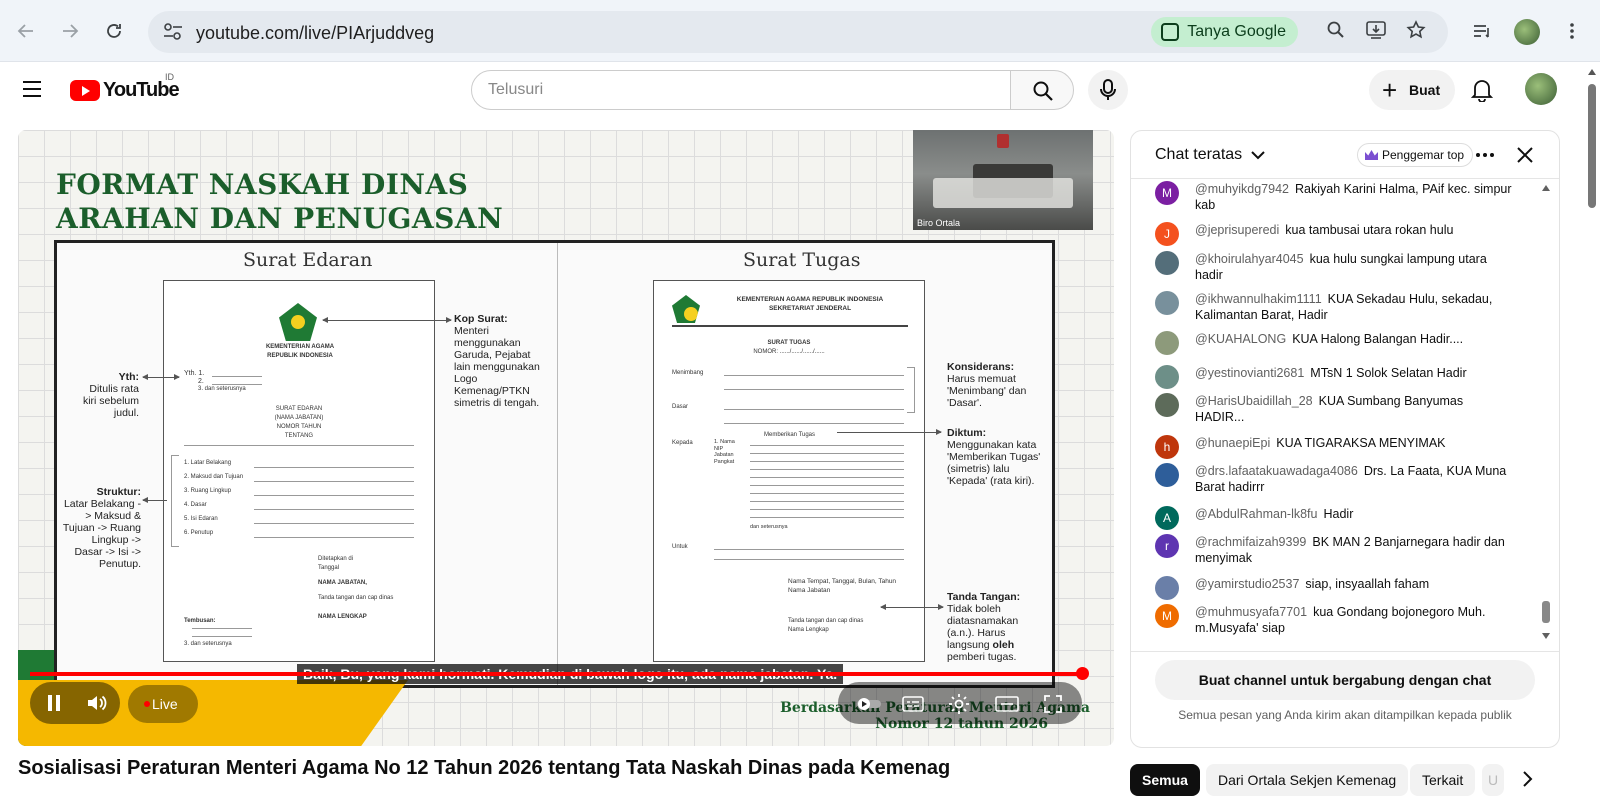 Image resolution: width=1600 pixels, height=802 pixels. Describe the element at coordinates (208, 463) in the screenshot. I see `left-doc-item: 1. Latar Belakang` at that location.